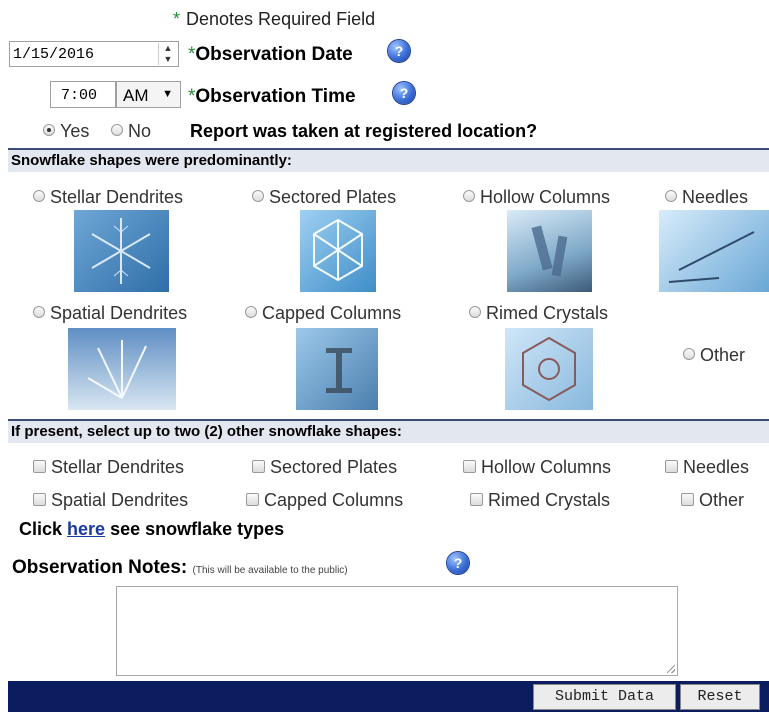 The height and width of the screenshot is (712, 769). What do you see at coordinates (86, 529) in the screenshot?
I see `snowflake-types-link: here` at bounding box center [86, 529].